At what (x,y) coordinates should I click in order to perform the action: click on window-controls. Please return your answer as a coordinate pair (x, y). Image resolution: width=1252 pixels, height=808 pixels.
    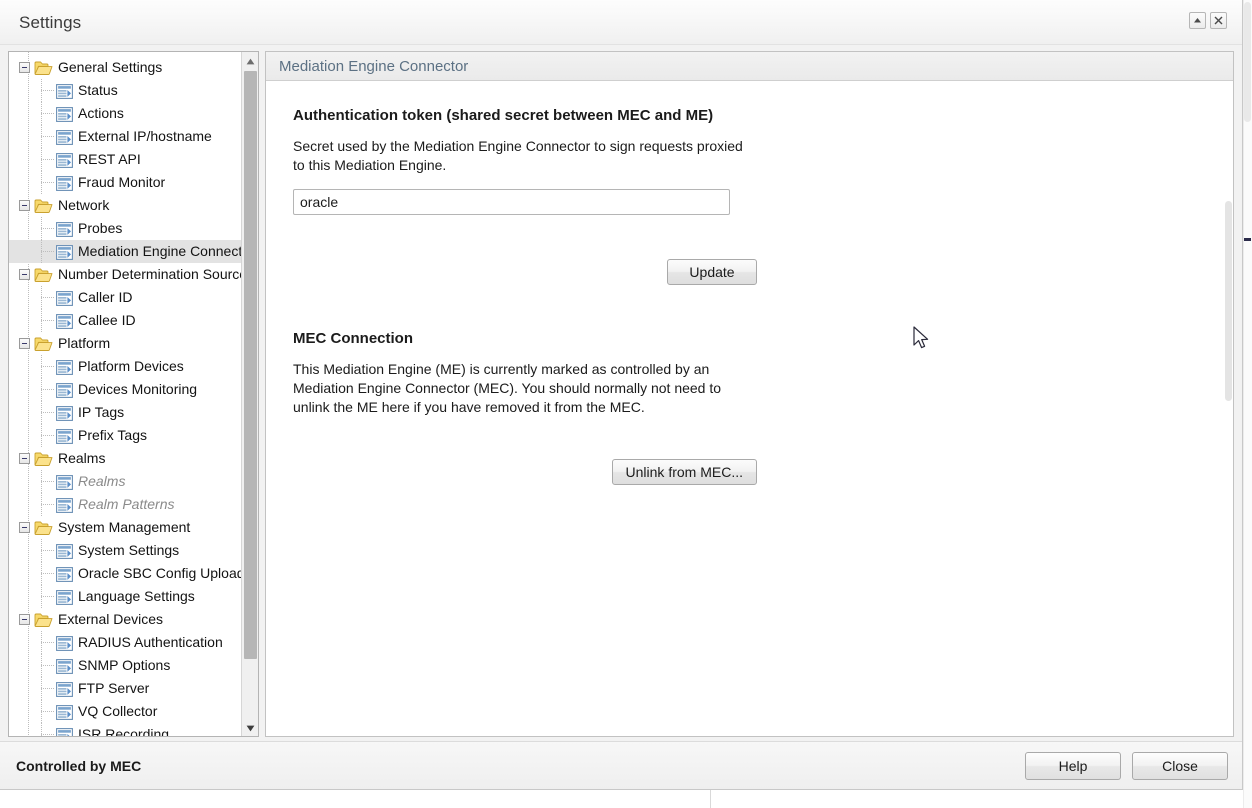
    Looking at the image, I should click on (1208, 20).